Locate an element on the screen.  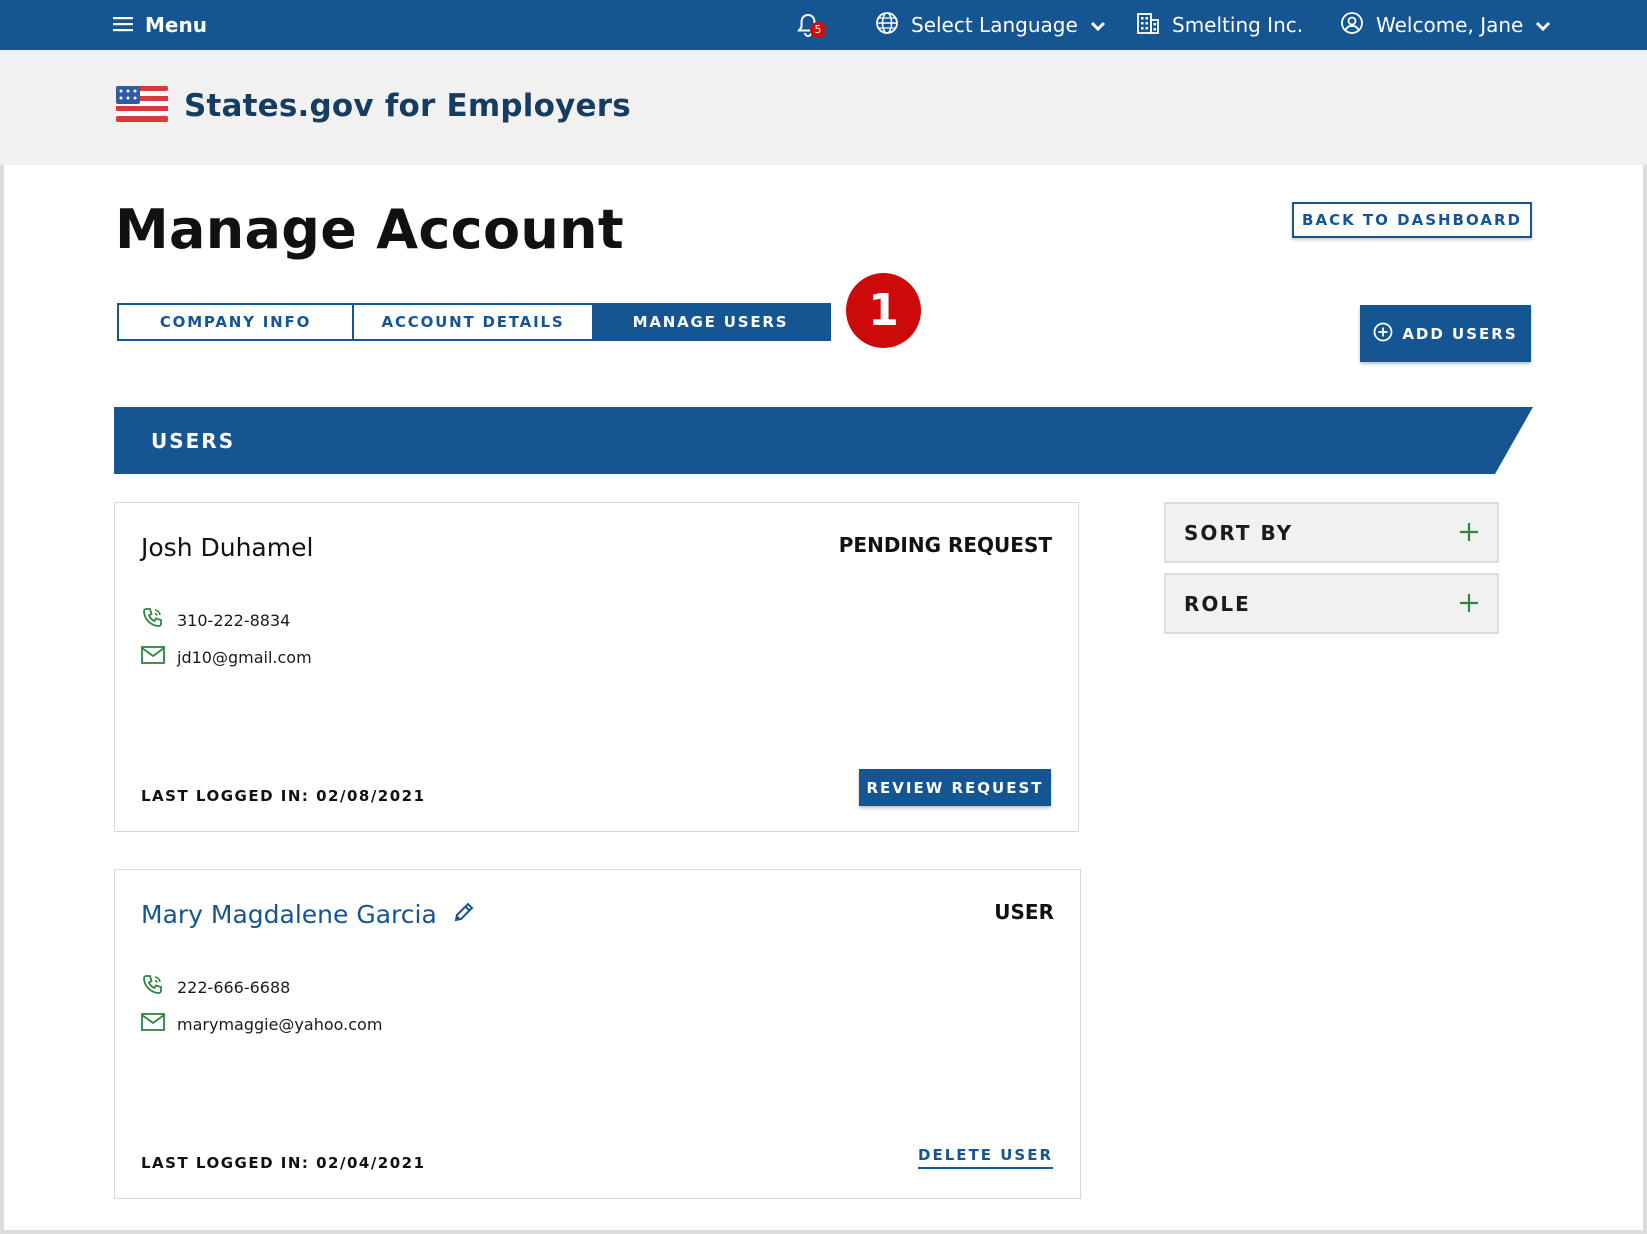
page-title: Manage Account is located at coordinates (369, 229).